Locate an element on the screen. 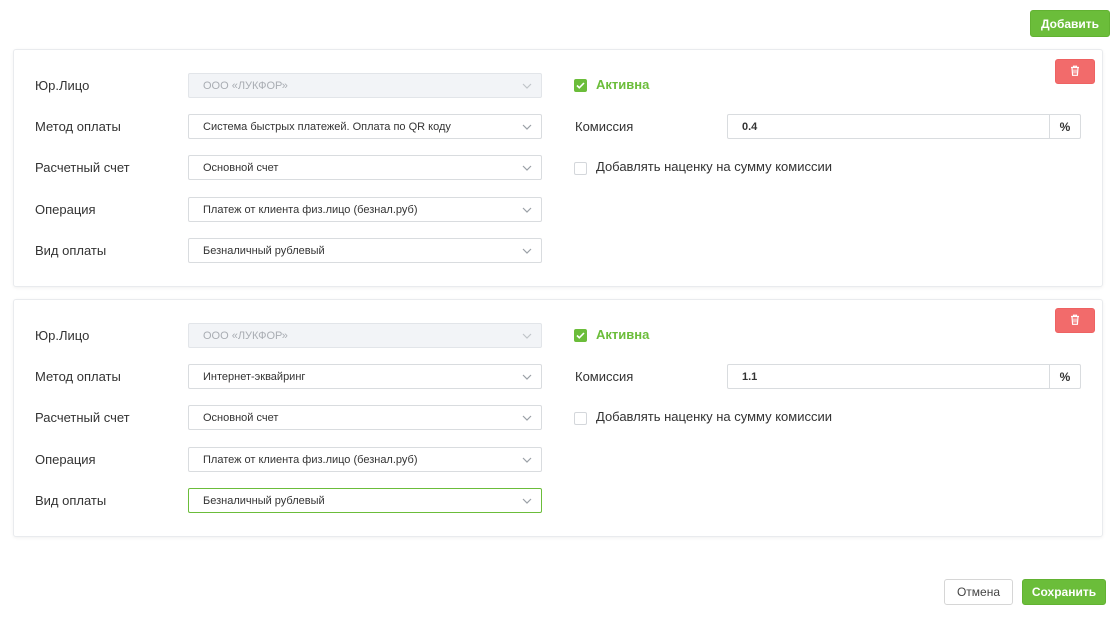 This screenshot has width=1118, height=619. payment-method-select: Интернет-эквайринг is located at coordinates (365, 376).